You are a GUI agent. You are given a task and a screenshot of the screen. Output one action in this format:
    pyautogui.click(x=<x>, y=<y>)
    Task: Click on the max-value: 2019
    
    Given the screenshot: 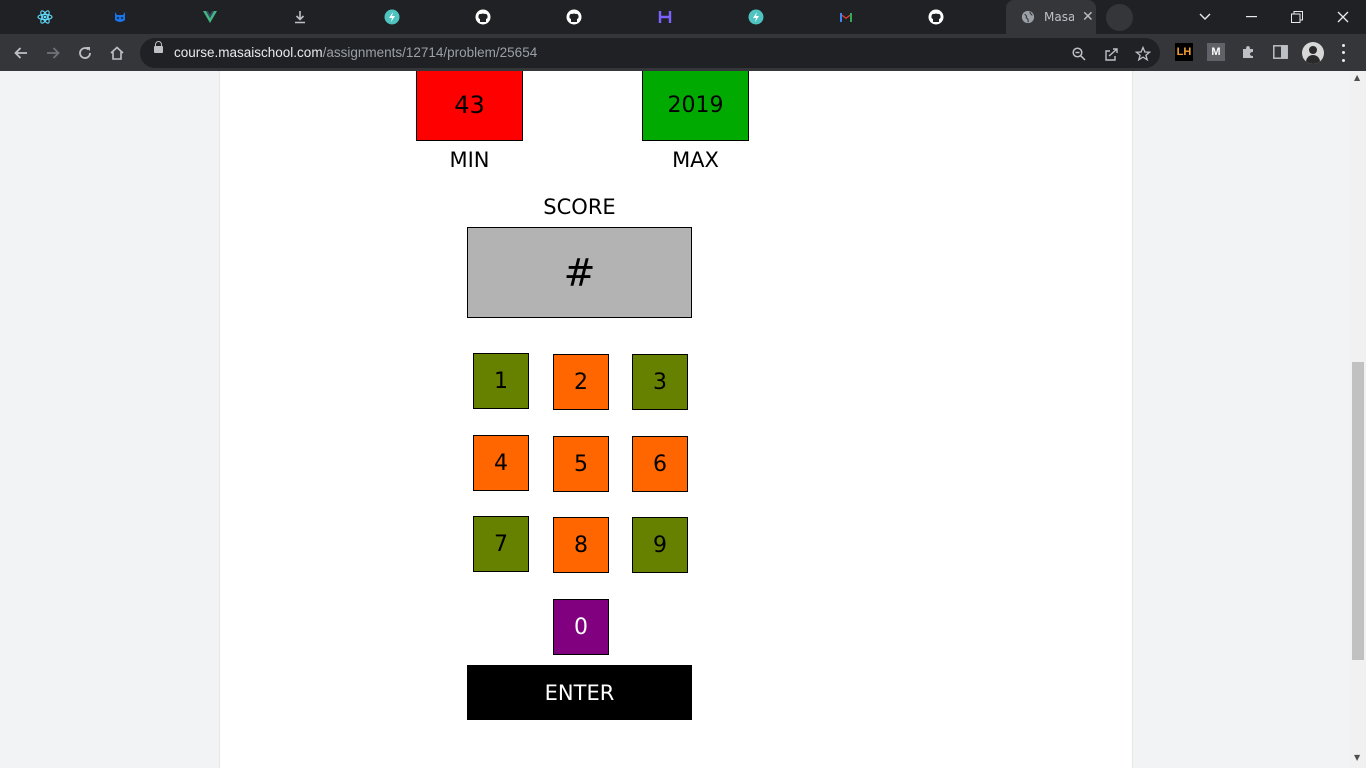 What is the action you would take?
    pyautogui.click(x=695, y=105)
    